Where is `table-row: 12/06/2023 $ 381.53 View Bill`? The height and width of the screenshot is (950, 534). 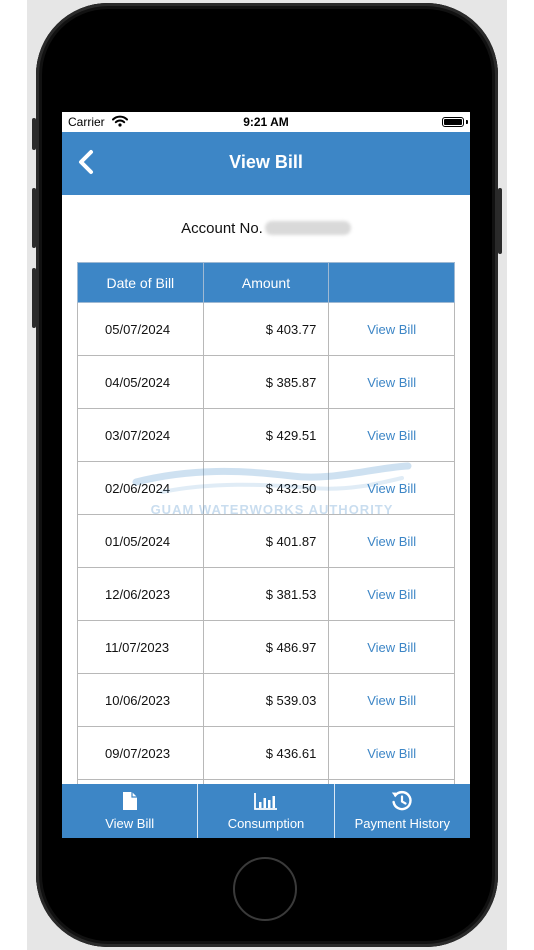 table-row: 12/06/2023 $ 381.53 View Bill is located at coordinates (266, 594).